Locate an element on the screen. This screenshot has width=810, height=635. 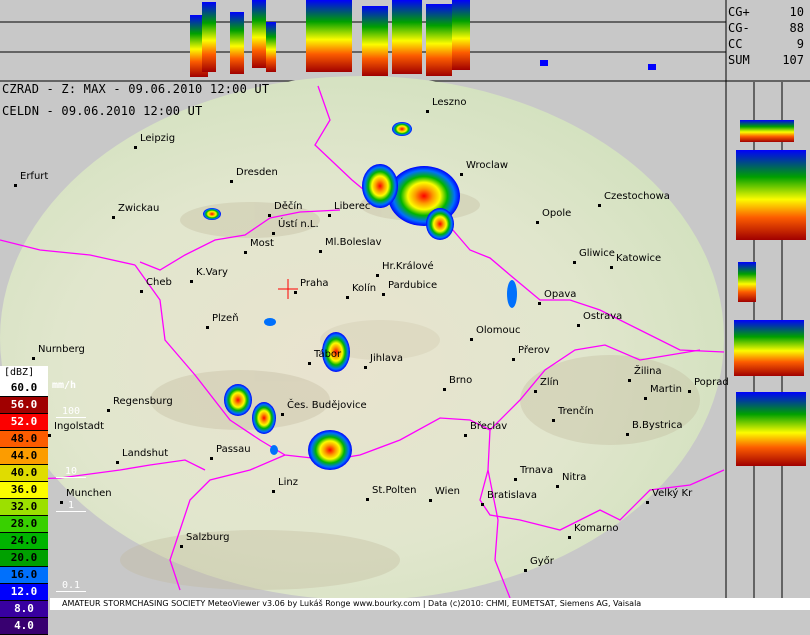
city-label: Salzburg is located at coordinates (208, 537).